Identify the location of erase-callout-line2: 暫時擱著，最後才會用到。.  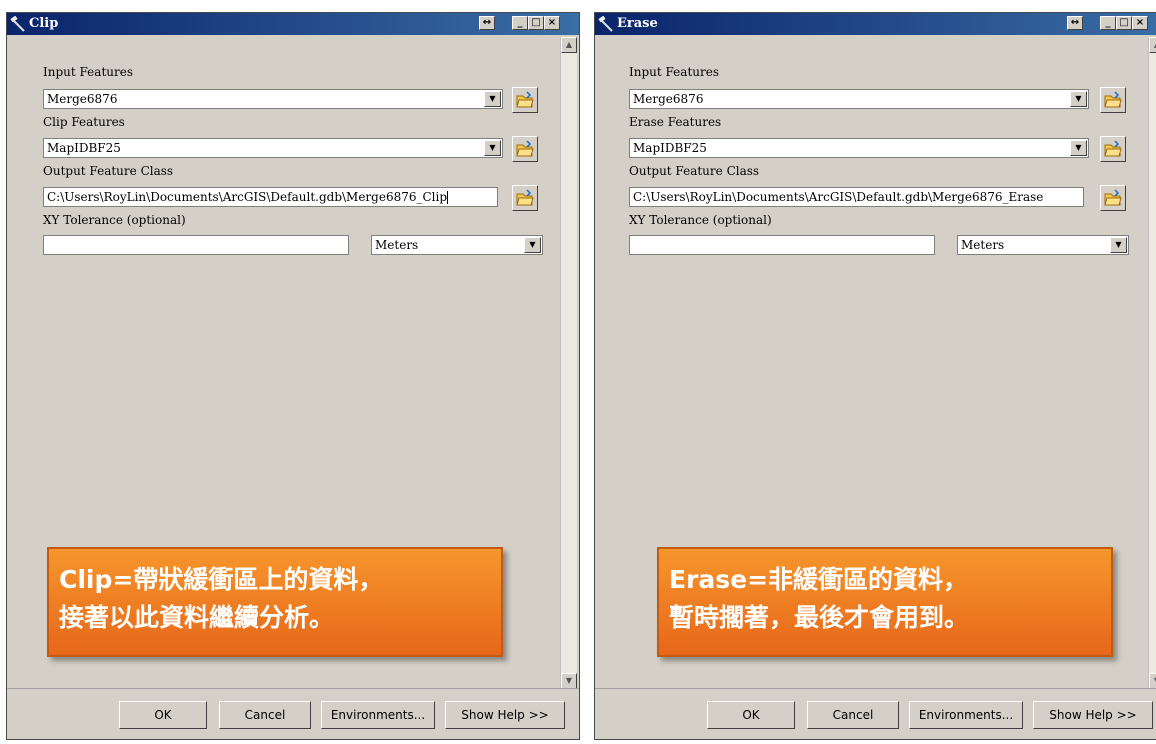
(819, 617).